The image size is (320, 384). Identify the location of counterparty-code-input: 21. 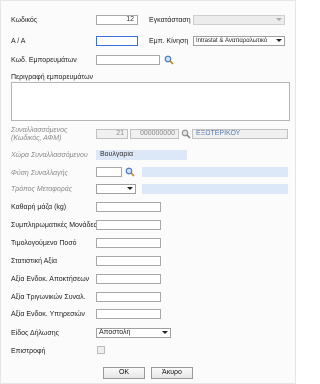
(112, 134).